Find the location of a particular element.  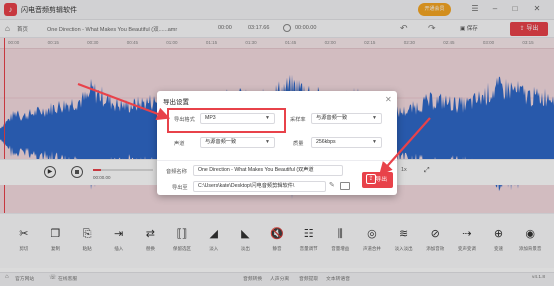

annotation-arrow-export is located at coordinates (405, 146).